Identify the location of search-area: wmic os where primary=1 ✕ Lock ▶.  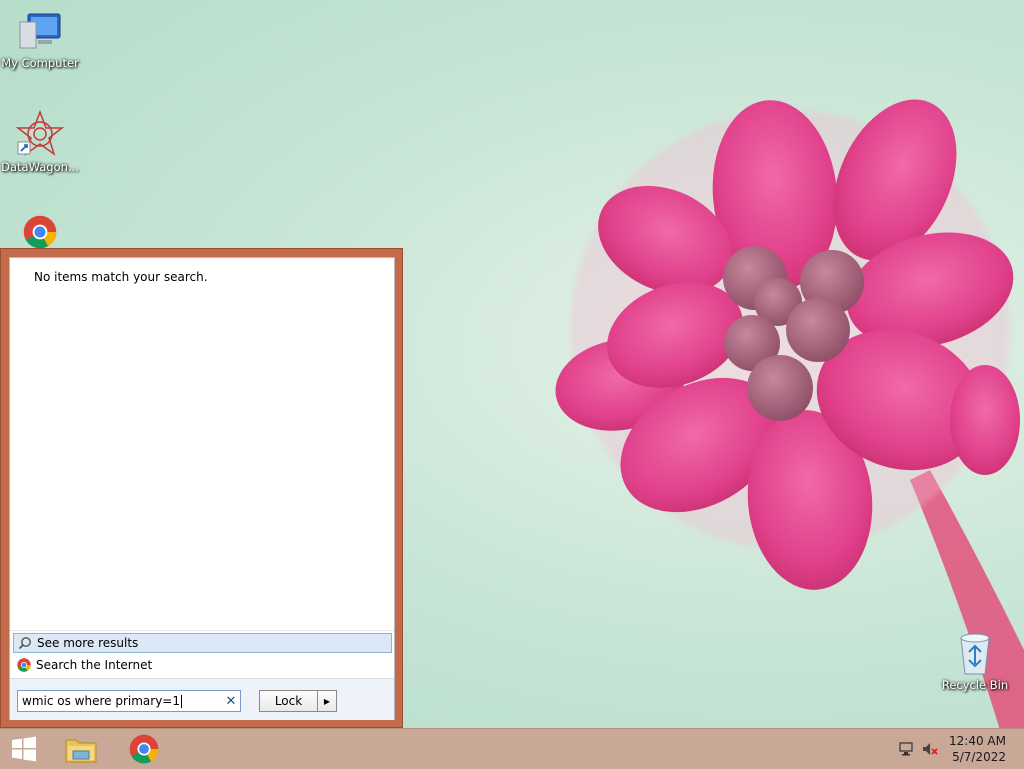
(202, 699).